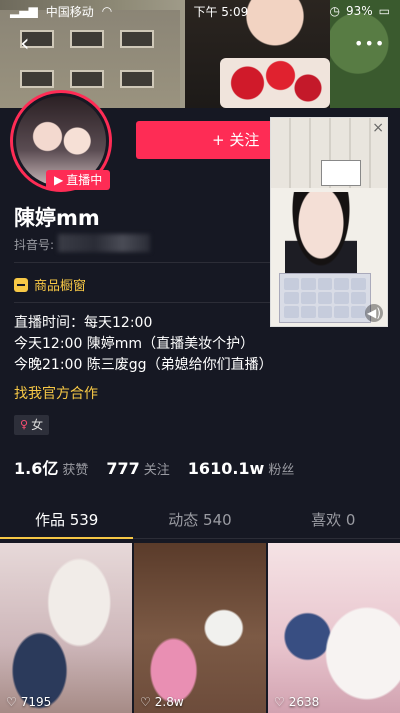 The image size is (400, 713). What do you see at coordinates (59, 180) in the screenshot?
I see `play-icon: ▶` at bounding box center [59, 180].